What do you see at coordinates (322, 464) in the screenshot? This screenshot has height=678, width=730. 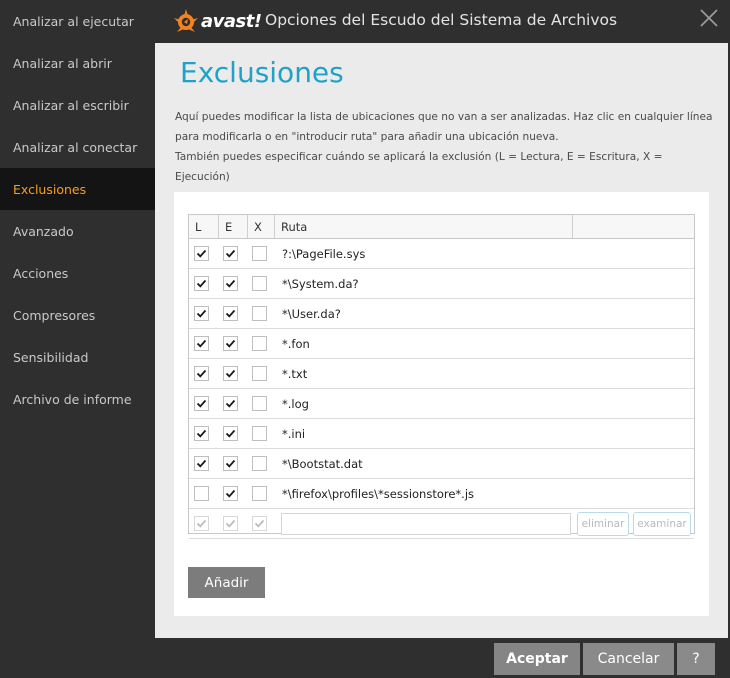 I see `row-path: *\Bootstat.dat` at bounding box center [322, 464].